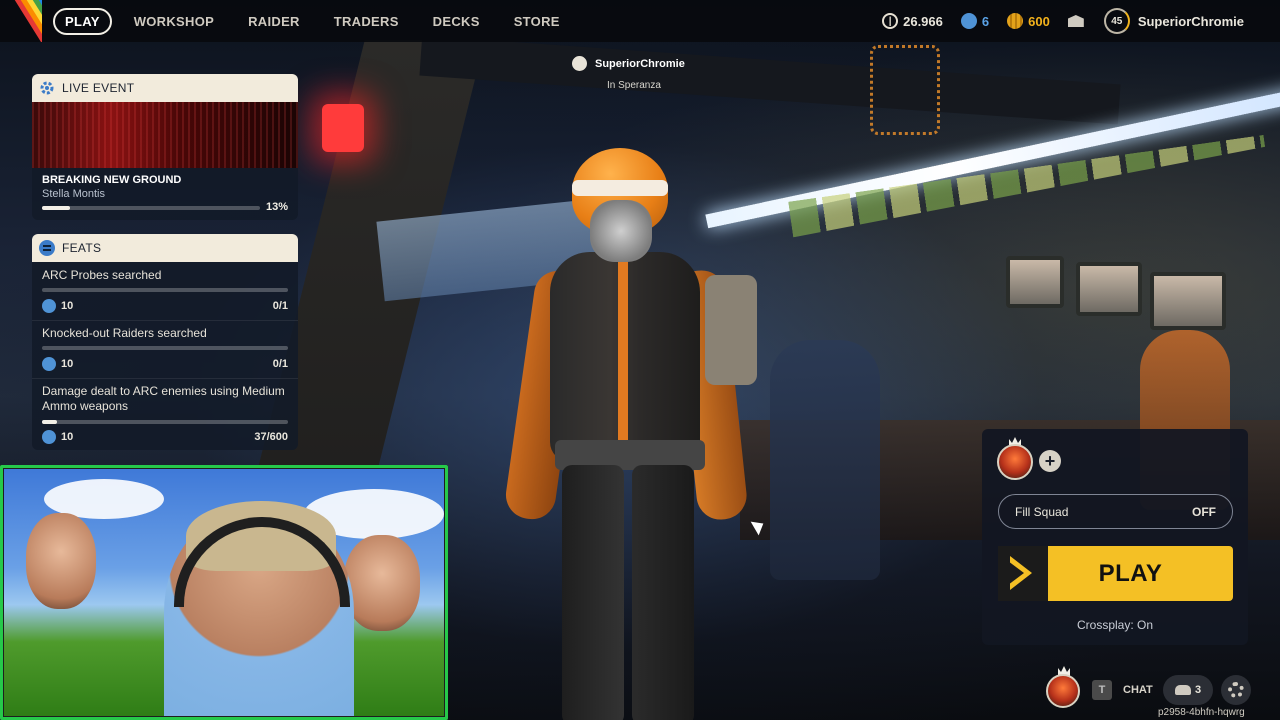  What do you see at coordinates (124, 333) in the screenshot?
I see `feat-label: Knocked-out Raiders searched` at bounding box center [124, 333].